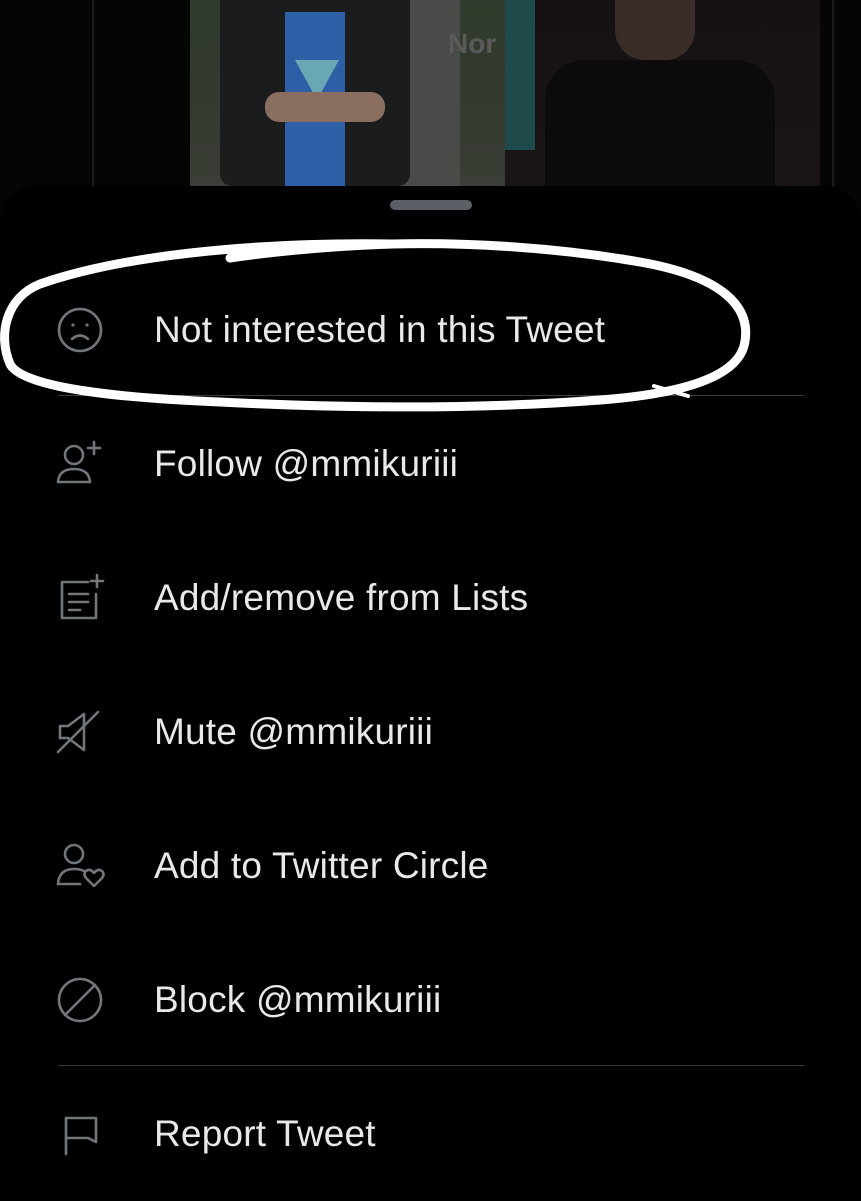 Image resolution: width=861 pixels, height=1201 pixels. What do you see at coordinates (341, 597) in the screenshot?
I see `menu-item-label: Add/remove from Lists` at bounding box center [341, 597].